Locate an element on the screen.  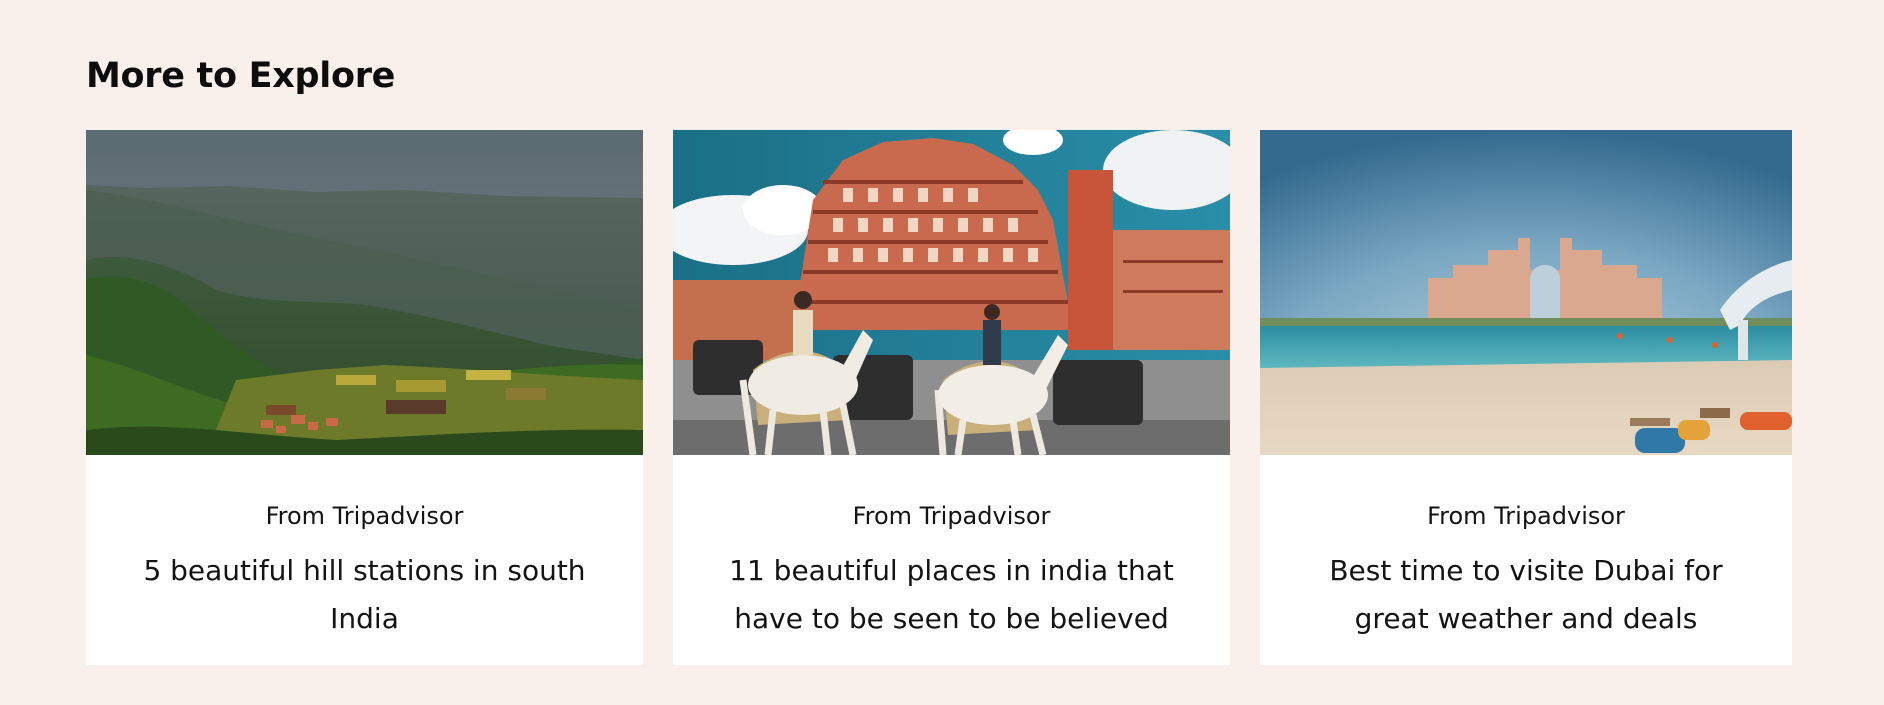
card-image-dubai is located at coordinates (1526, 292).